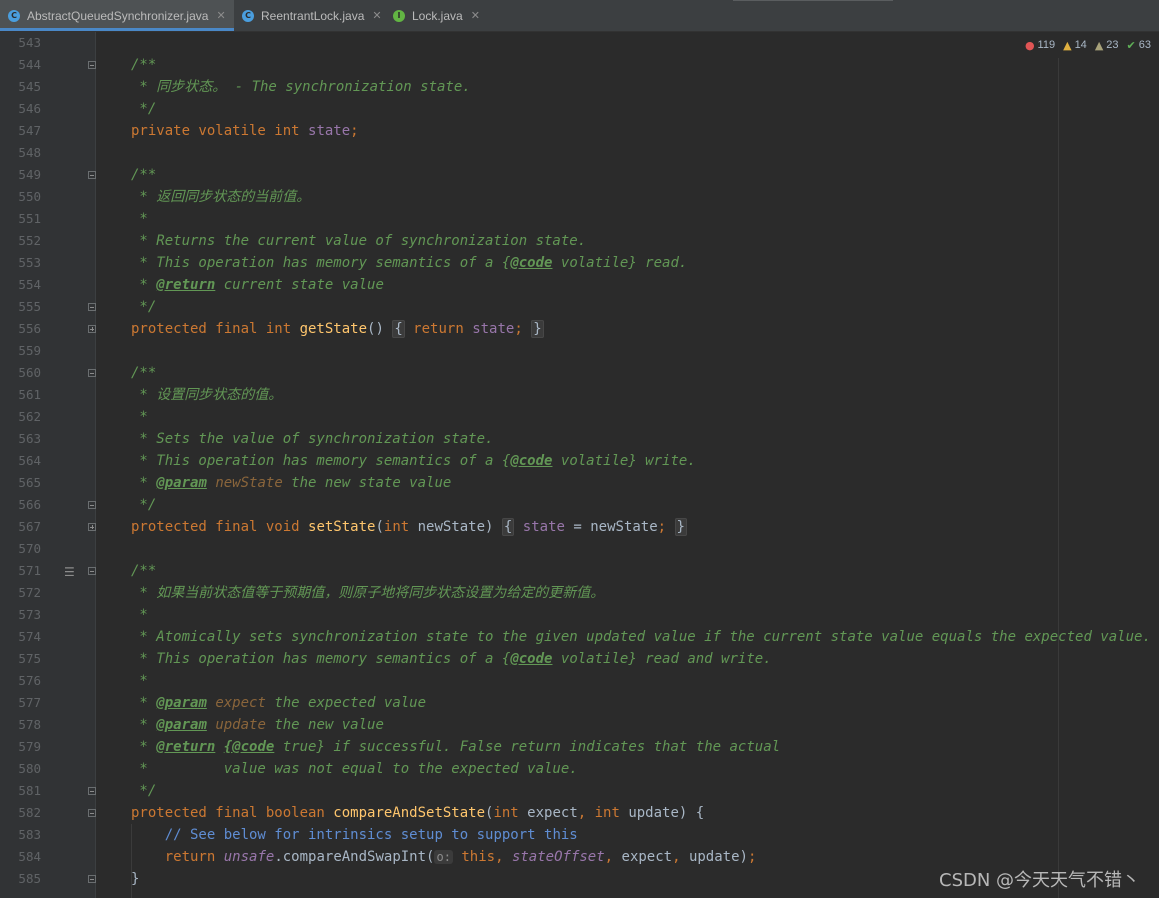  I want to click on file-tab: C ReentrantLock.java ✕, so click(309, 15).